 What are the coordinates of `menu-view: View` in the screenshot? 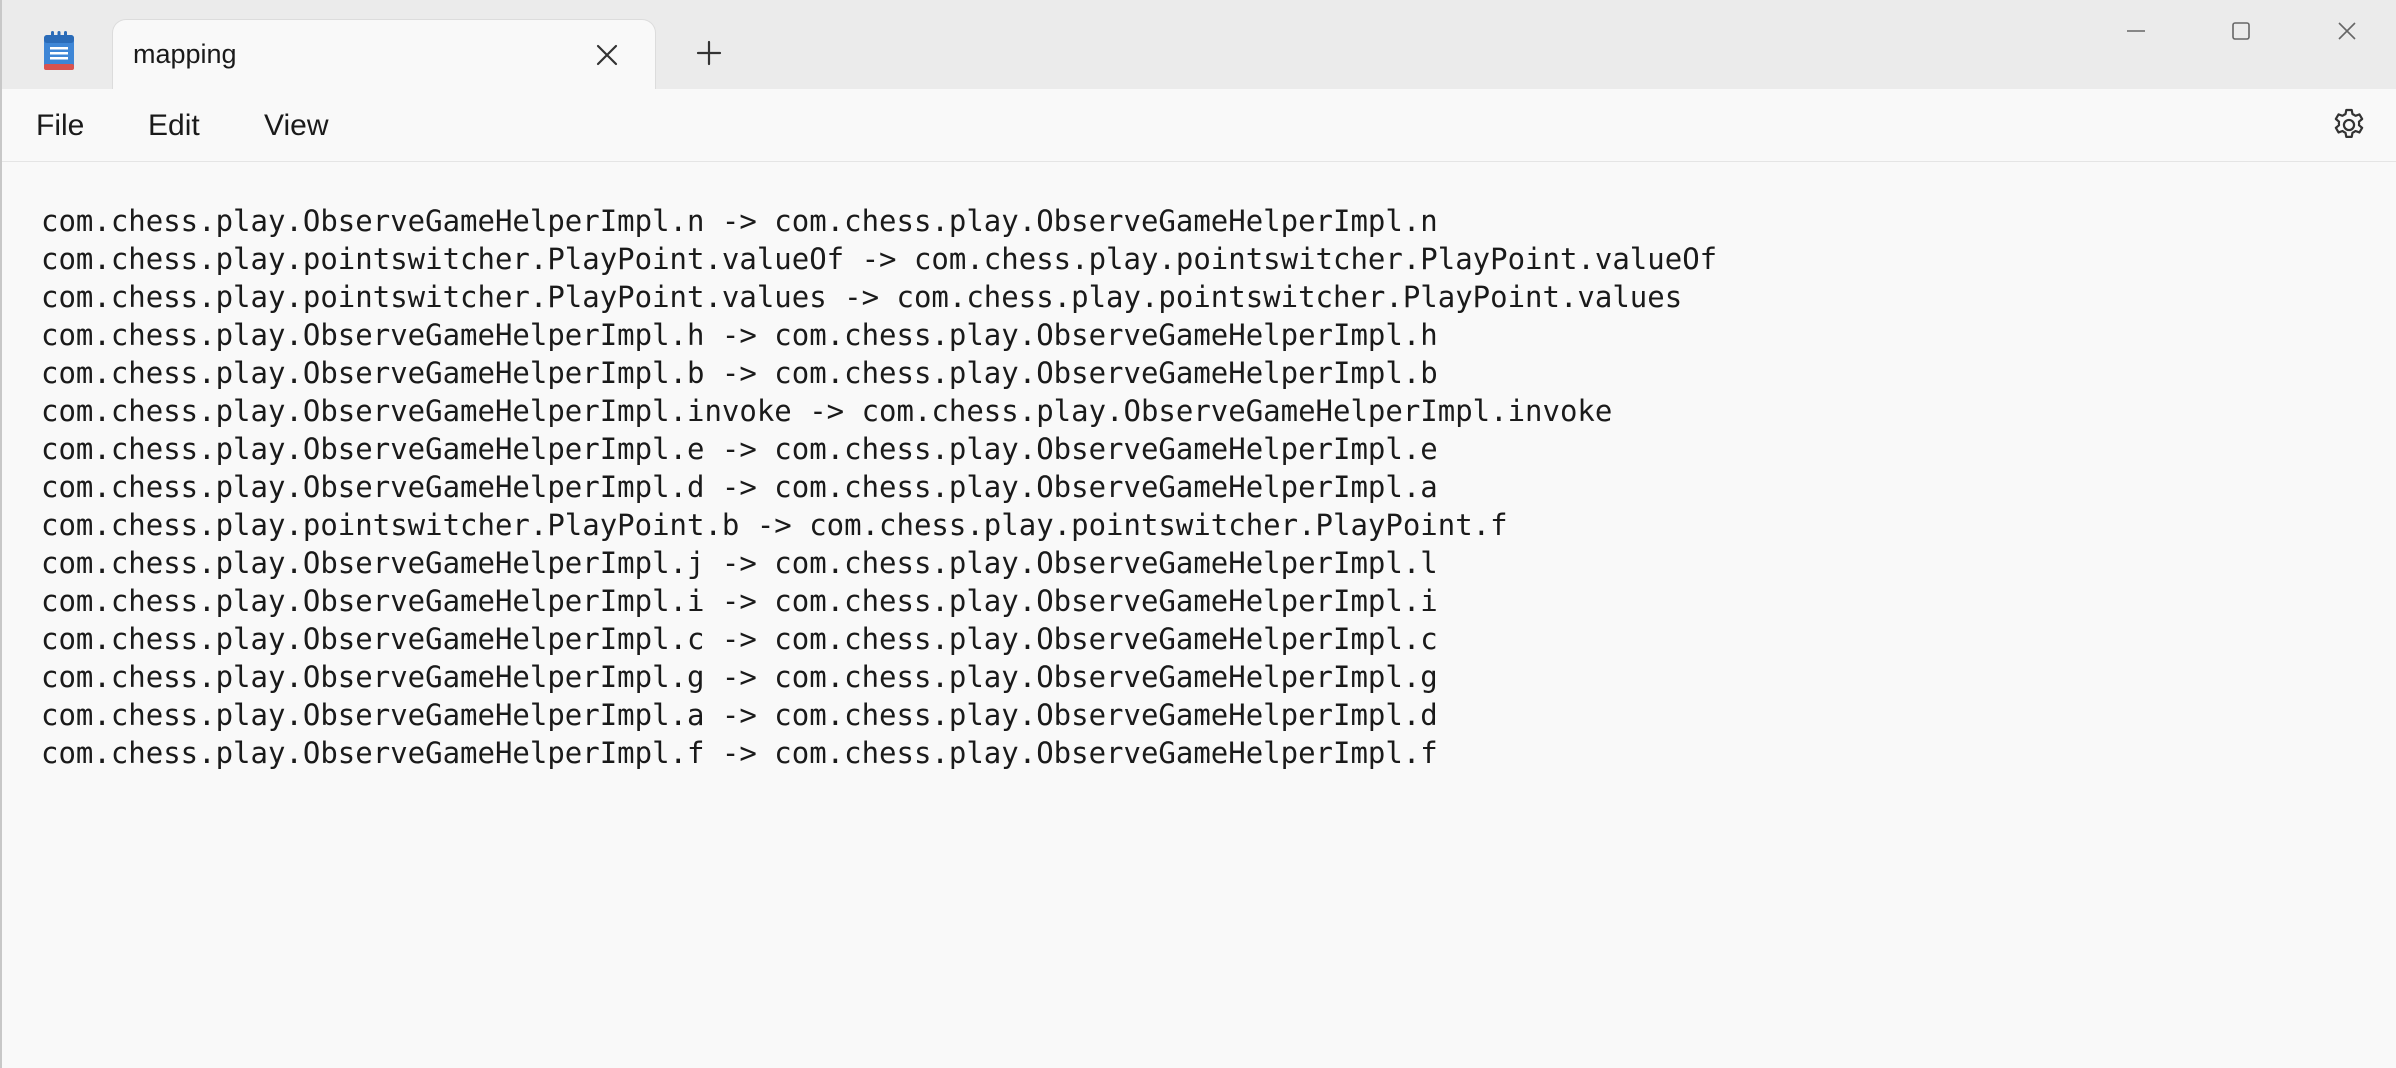 It's located at (296, 126).